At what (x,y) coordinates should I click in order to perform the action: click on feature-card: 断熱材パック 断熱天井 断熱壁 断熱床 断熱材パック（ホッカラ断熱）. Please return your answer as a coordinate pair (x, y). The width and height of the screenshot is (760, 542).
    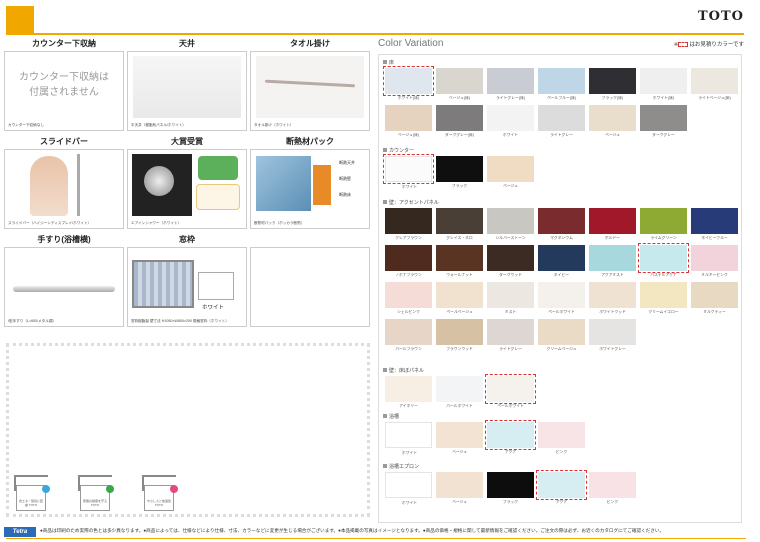
    Looking at the image, I should click on (310, 182).